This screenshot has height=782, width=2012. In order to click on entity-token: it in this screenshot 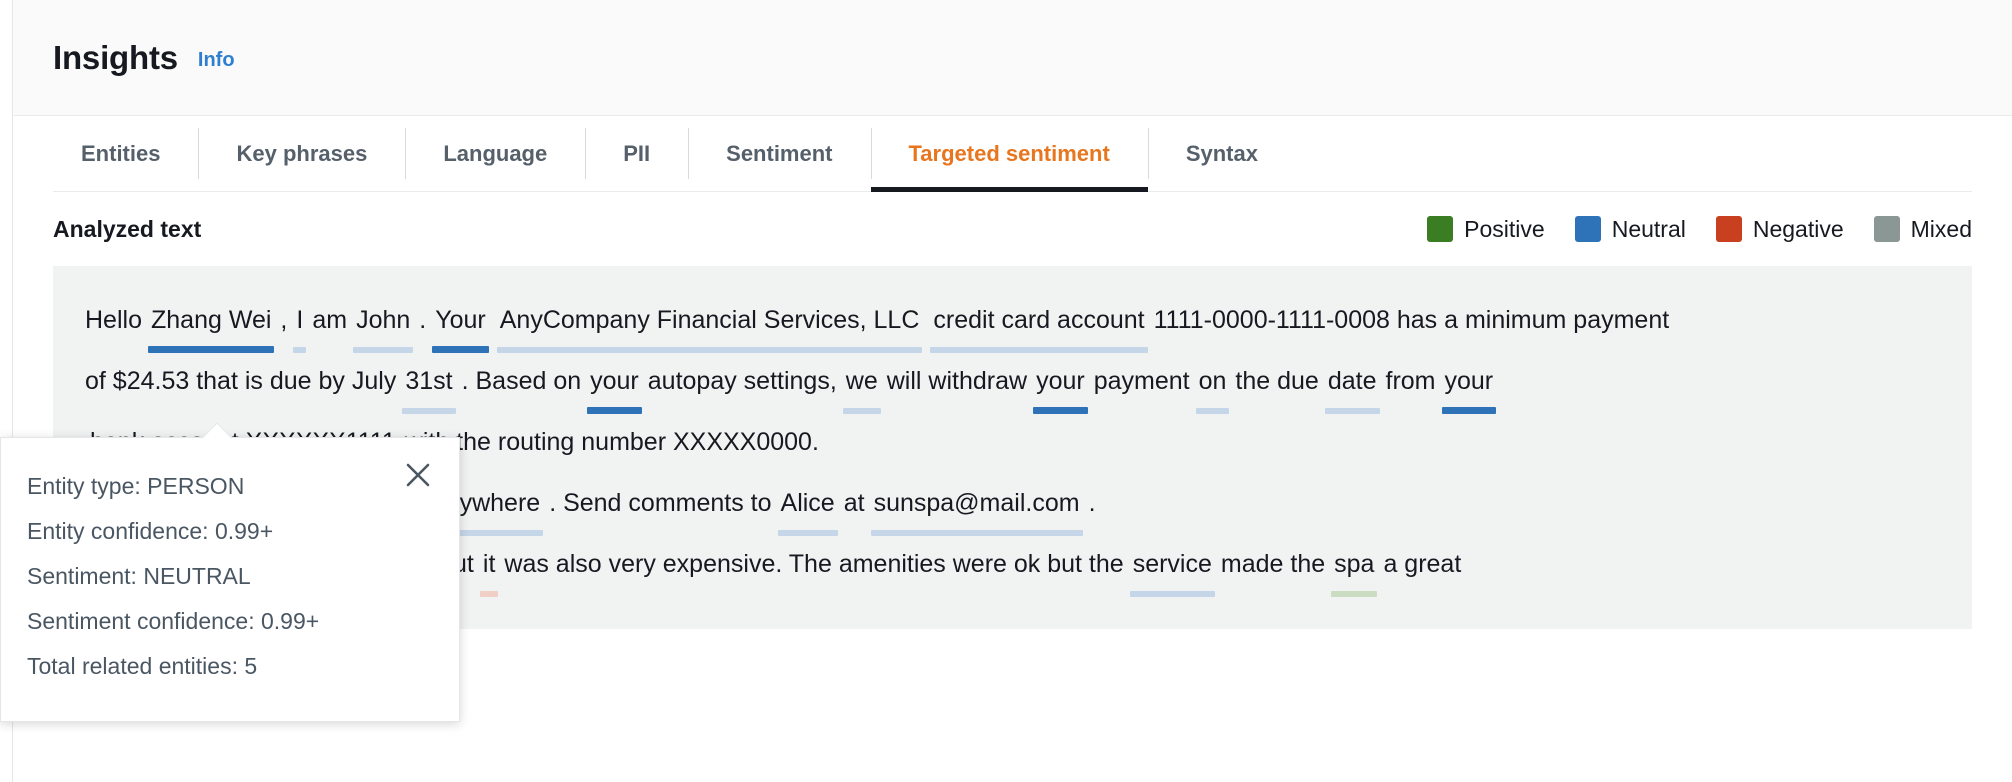, I will do `click(489, 566)`.